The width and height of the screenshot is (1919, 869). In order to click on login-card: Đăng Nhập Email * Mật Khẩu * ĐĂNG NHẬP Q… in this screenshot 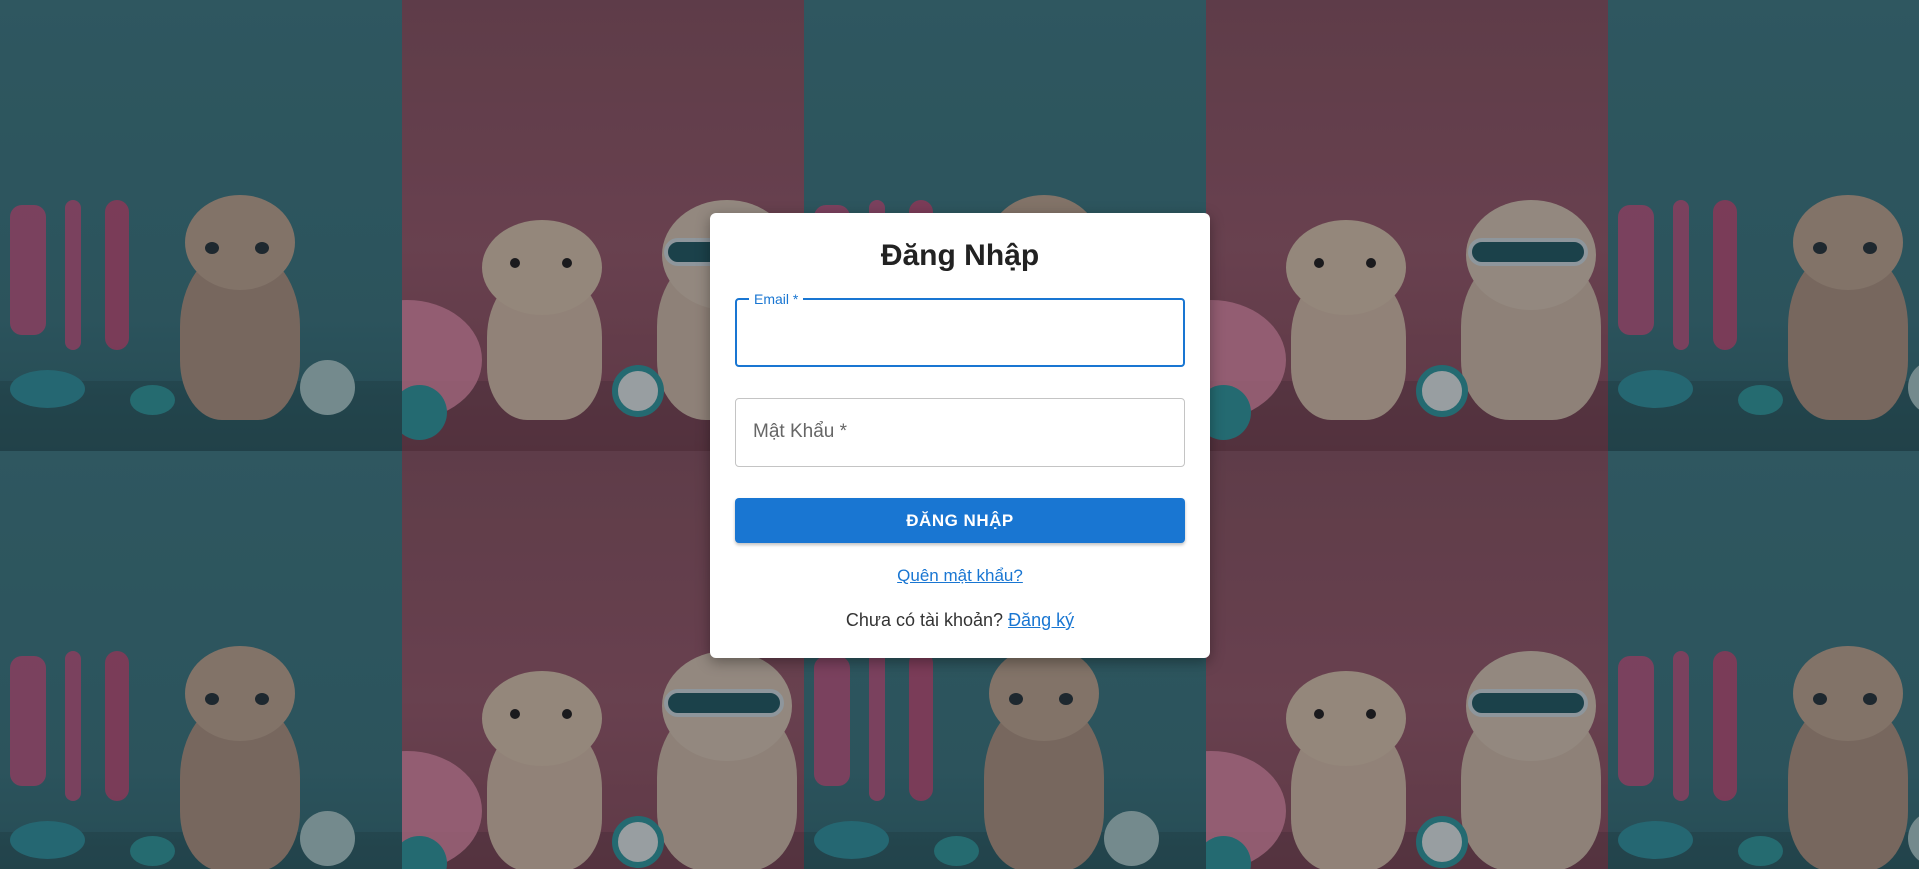, I will do `click(960, 435)`.